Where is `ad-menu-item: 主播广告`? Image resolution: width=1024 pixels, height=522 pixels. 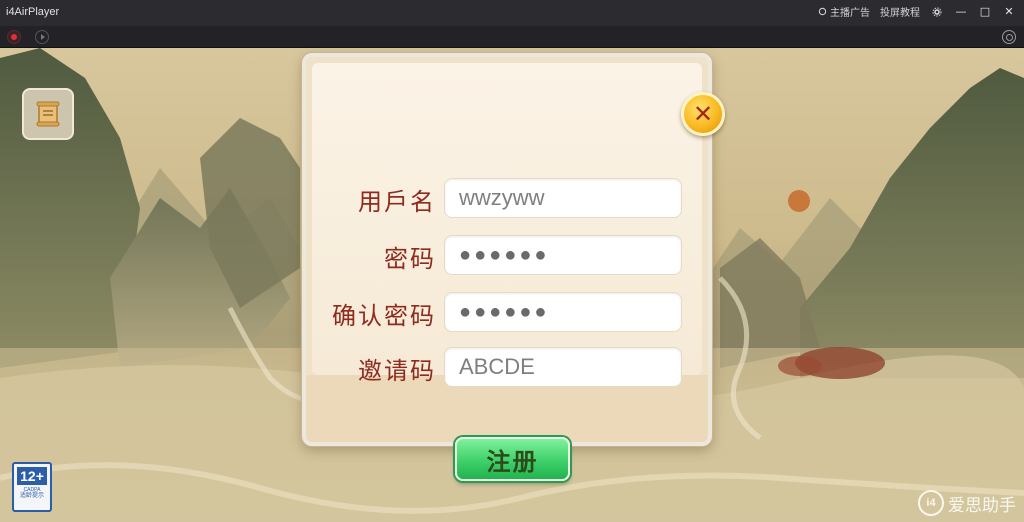
ad-menu-item: 主播广告 is located at coordinates (844, 11).